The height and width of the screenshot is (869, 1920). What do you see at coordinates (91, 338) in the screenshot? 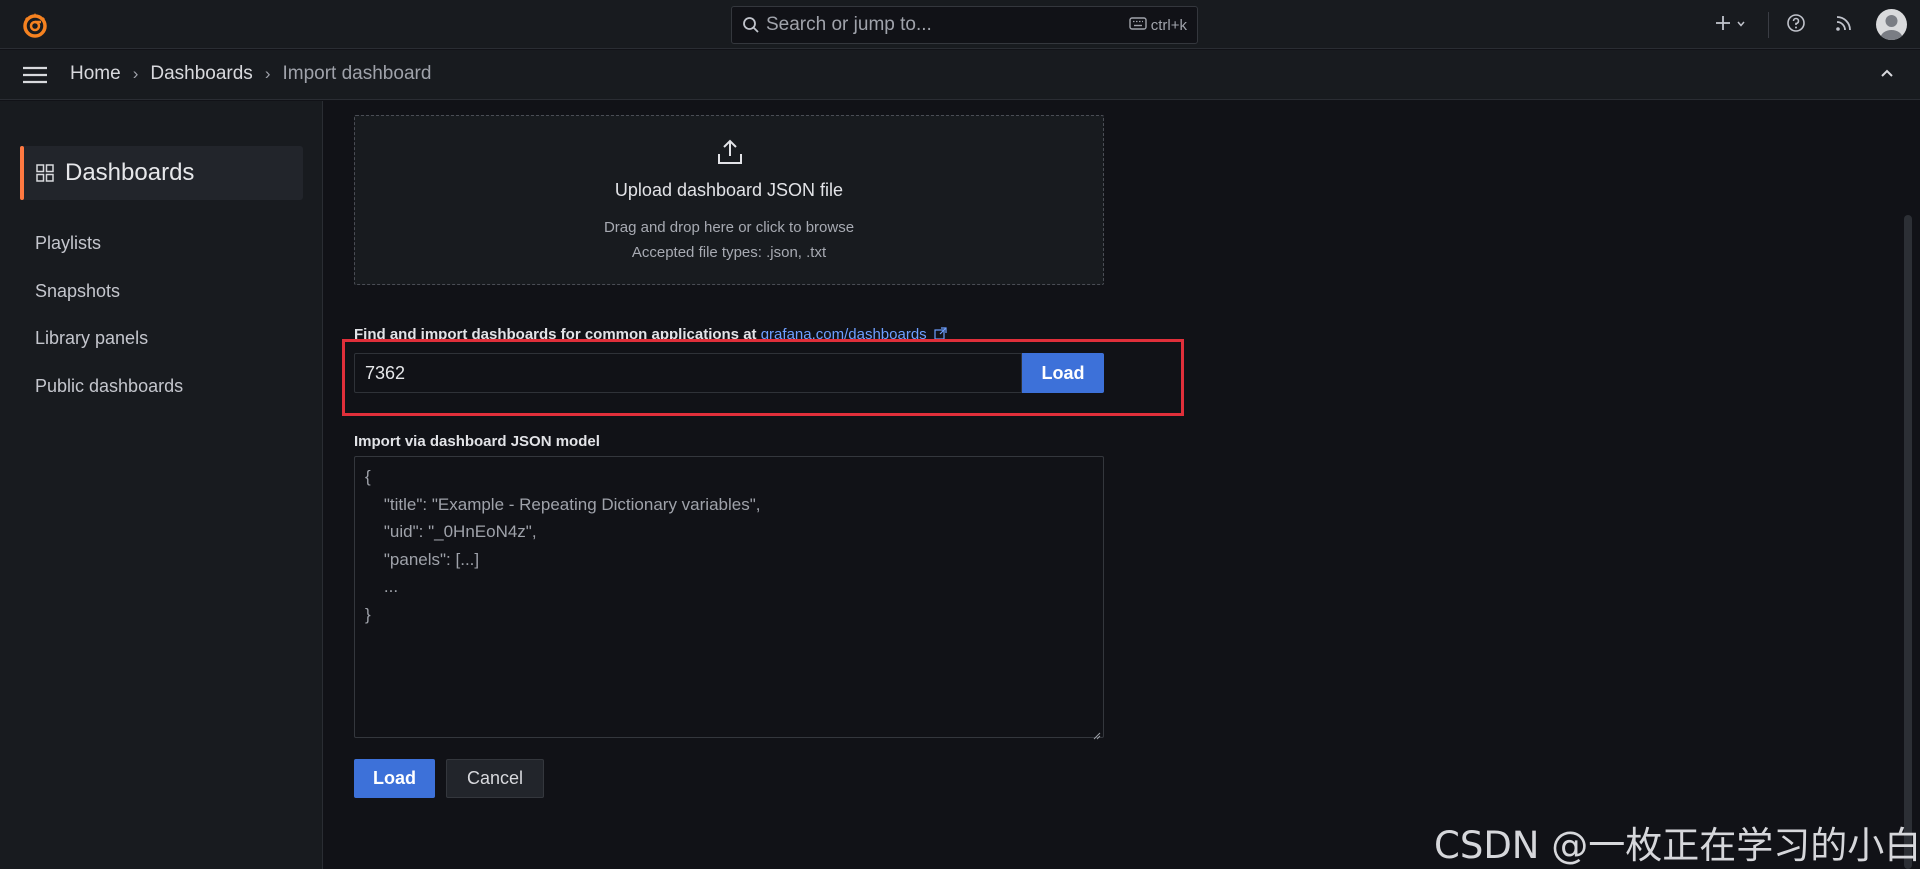
I see `sidebar-item-library-panels: Library panels` at bounding box center [91, 338].